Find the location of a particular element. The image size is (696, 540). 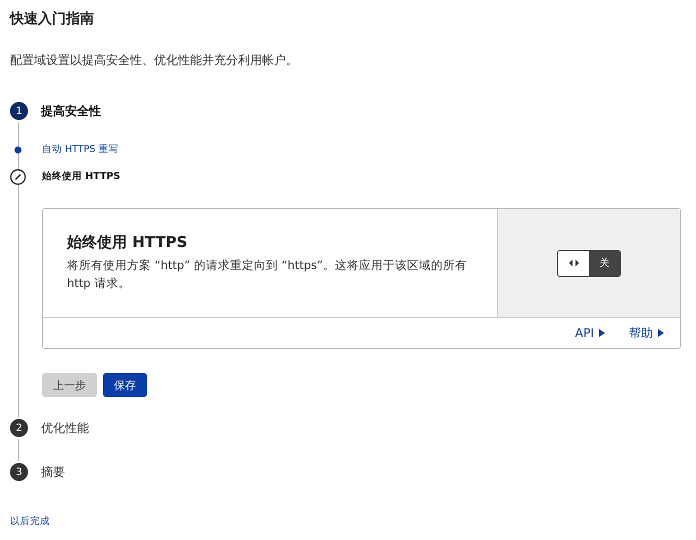

finish-later-link: 以后完成 is located at coordinates (30, 521).